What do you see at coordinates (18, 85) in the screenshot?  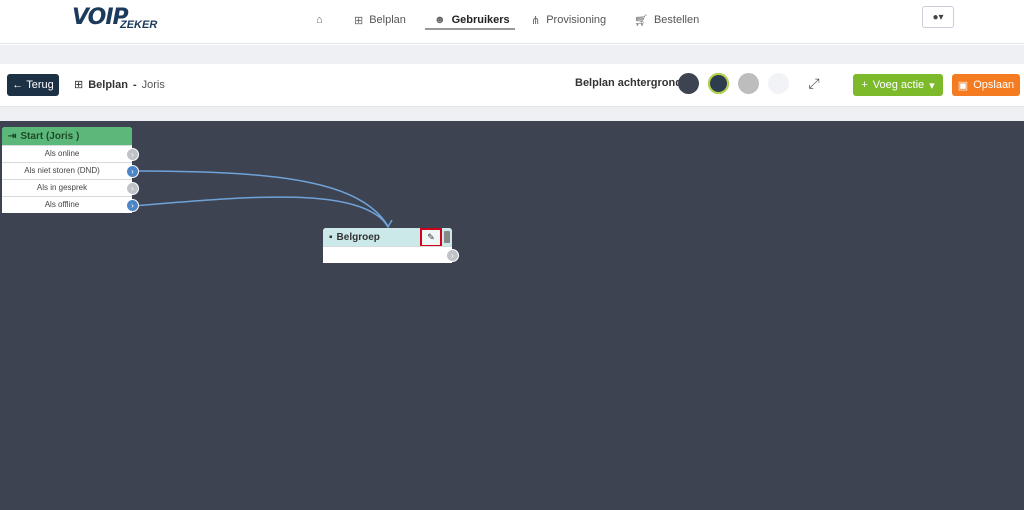 I see `arrow-left-icon: ←` at bounding box center [18, 85].